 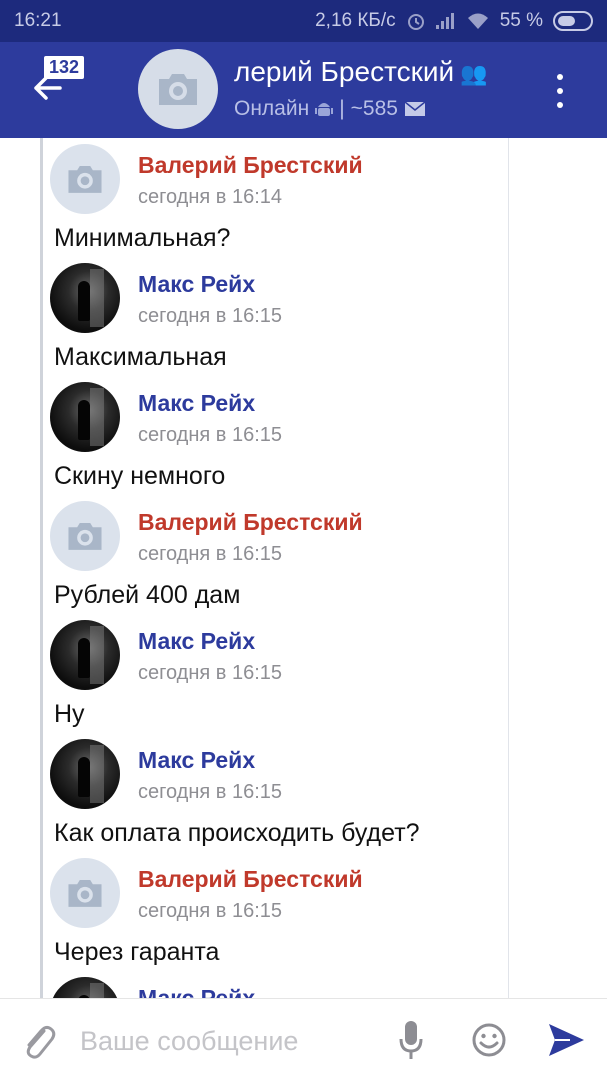 I want to click on message-text: Через гаранта, so click(x=137, y=952).